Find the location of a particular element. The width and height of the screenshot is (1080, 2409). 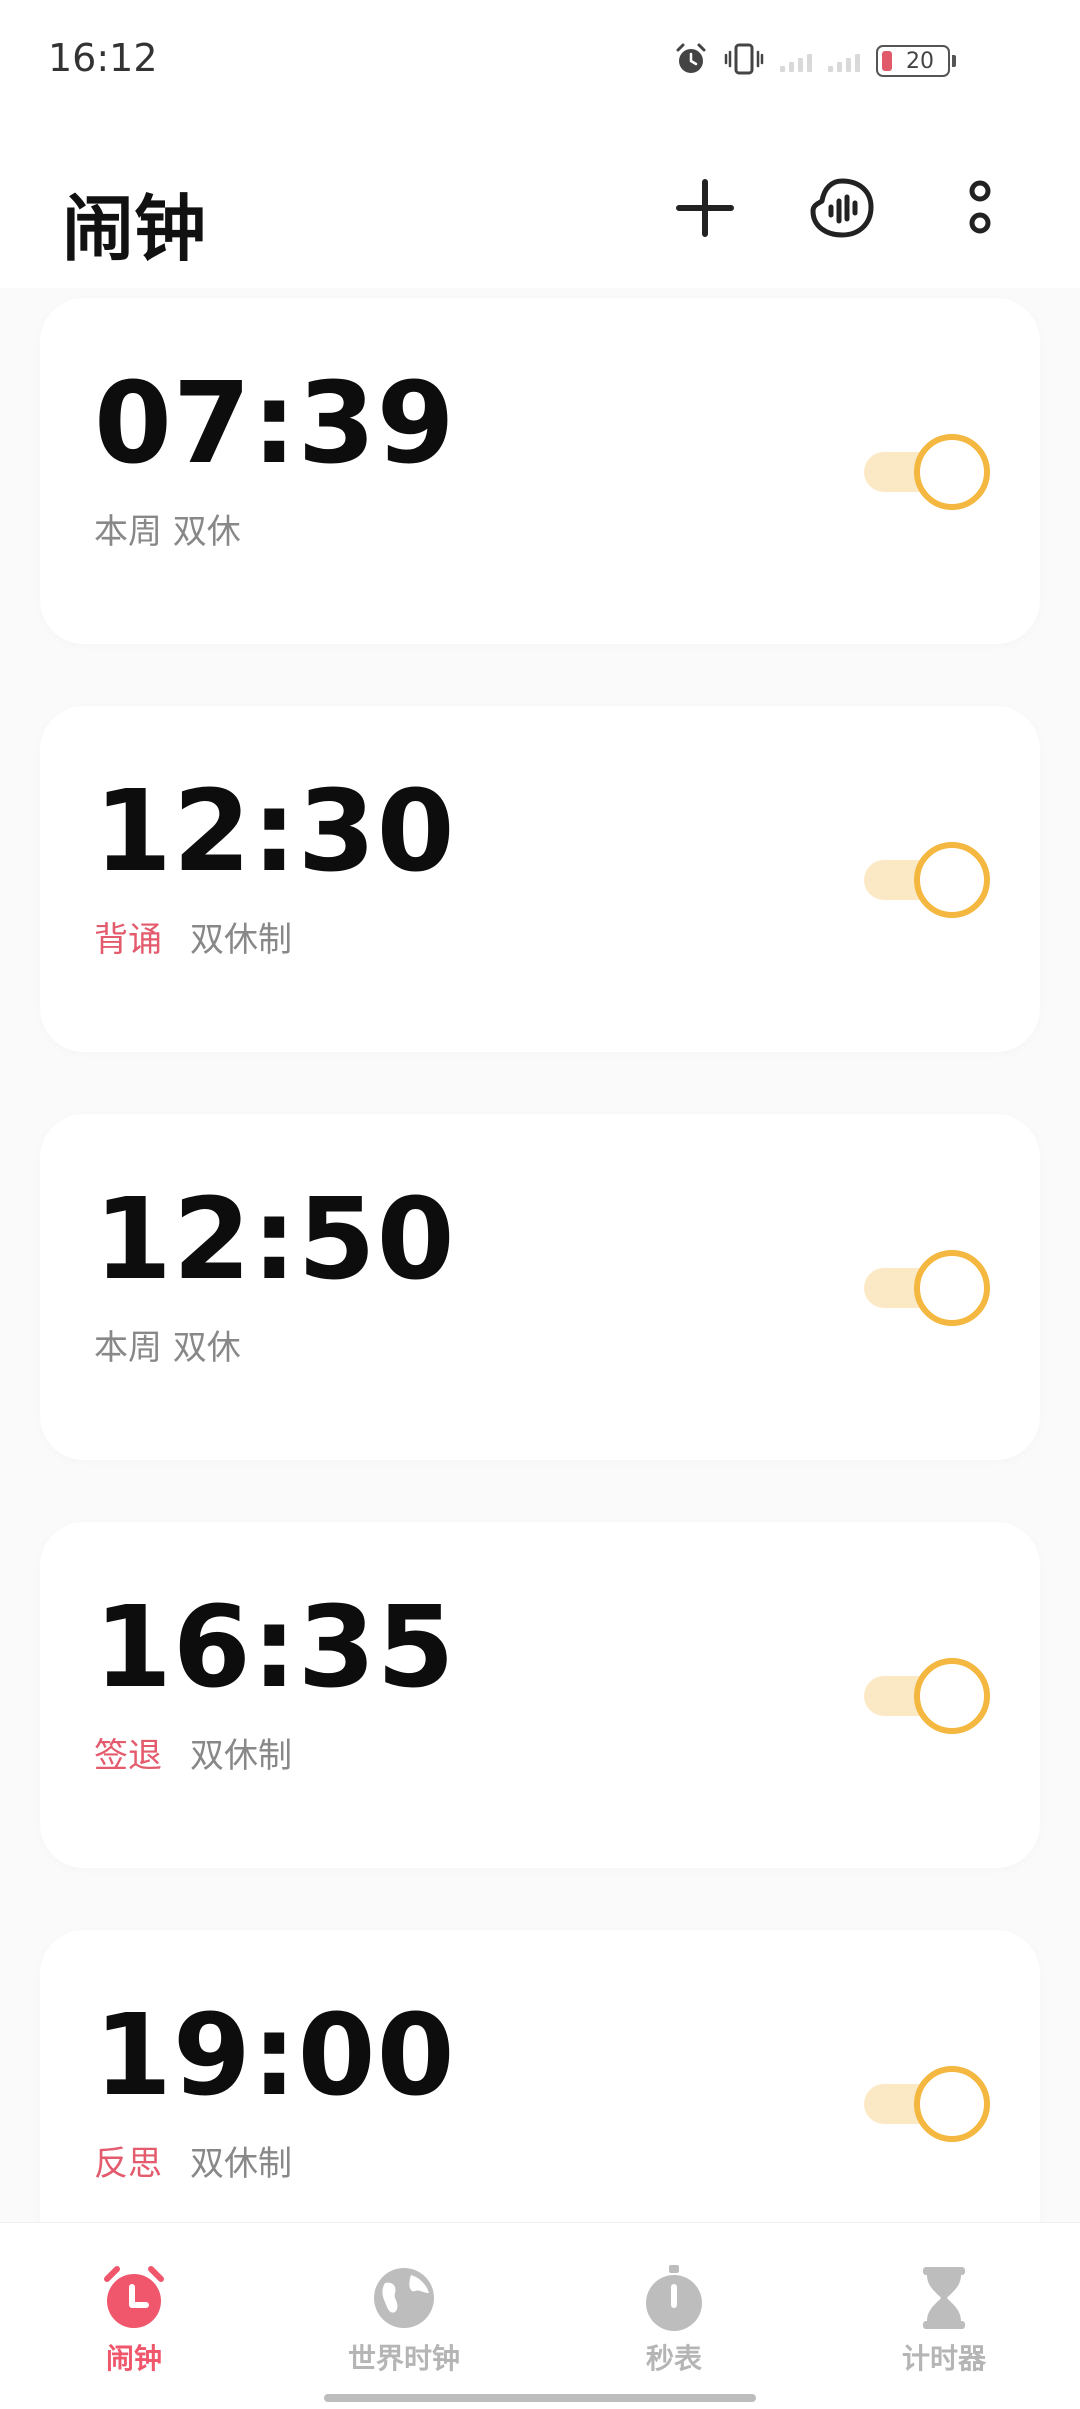

nav-tab-stopwatch: 秒表 is located at coordinates (674, 2320).